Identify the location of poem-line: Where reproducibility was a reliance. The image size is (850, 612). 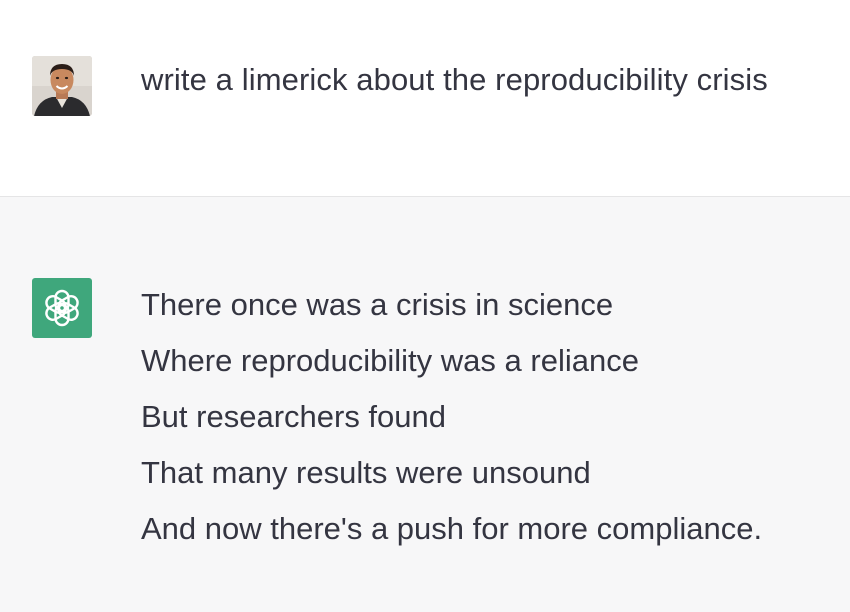
(390, 360).